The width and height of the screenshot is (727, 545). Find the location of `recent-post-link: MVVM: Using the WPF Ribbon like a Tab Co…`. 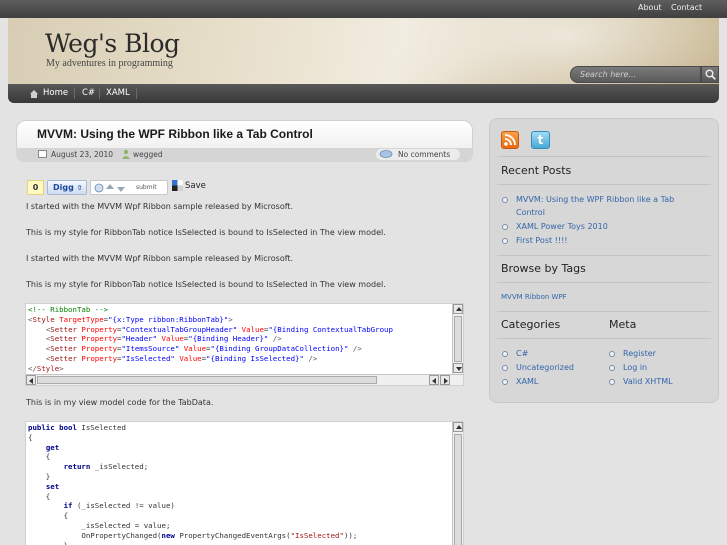

recent-post-link: MVVM: Using the WPF Ribbon like a Tab Co… is located at coordinates (606, 206).